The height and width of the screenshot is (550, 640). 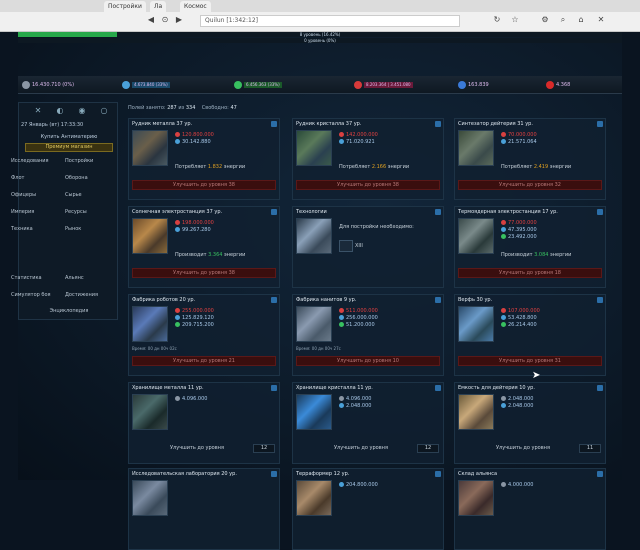 What do you see at coordinates (375, 108) in the screenshot?
I see `fields-summary: Полей занято: 287 из 334 Свободно: 47` at bounding box center [375, 108].